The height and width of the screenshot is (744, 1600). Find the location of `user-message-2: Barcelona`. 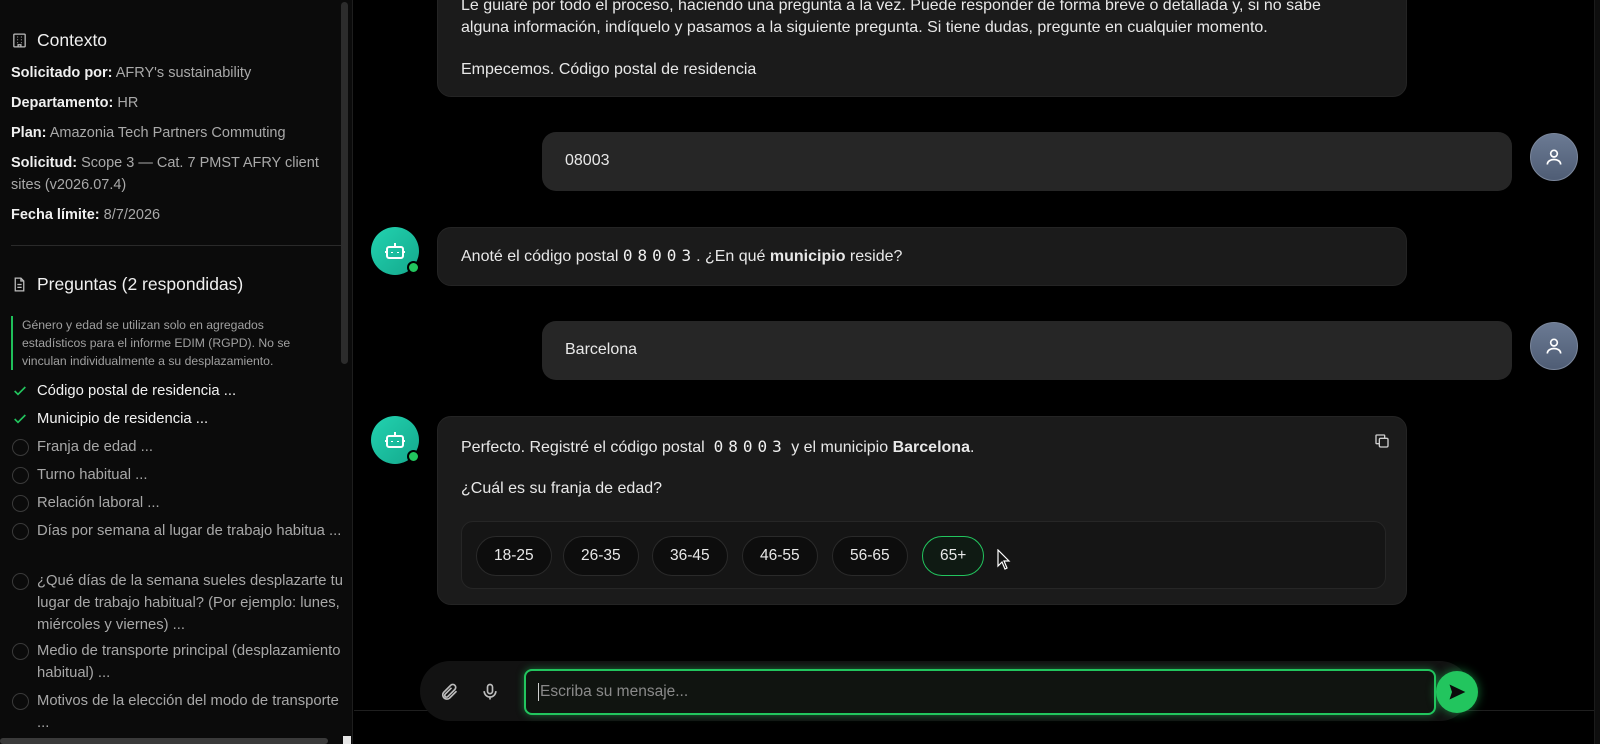

user-message-2: Barcelona is located at coordinates (1027, 350).